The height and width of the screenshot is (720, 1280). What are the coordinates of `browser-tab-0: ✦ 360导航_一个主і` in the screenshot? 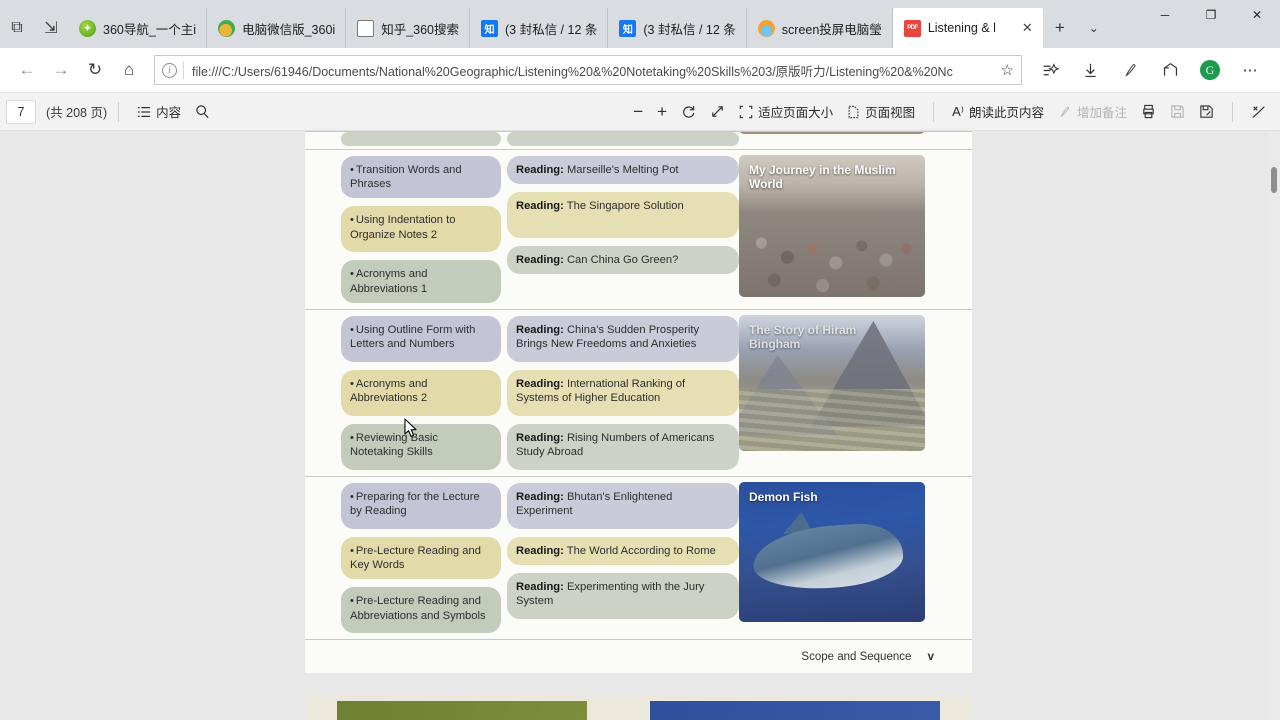 It's located at (138, 28).